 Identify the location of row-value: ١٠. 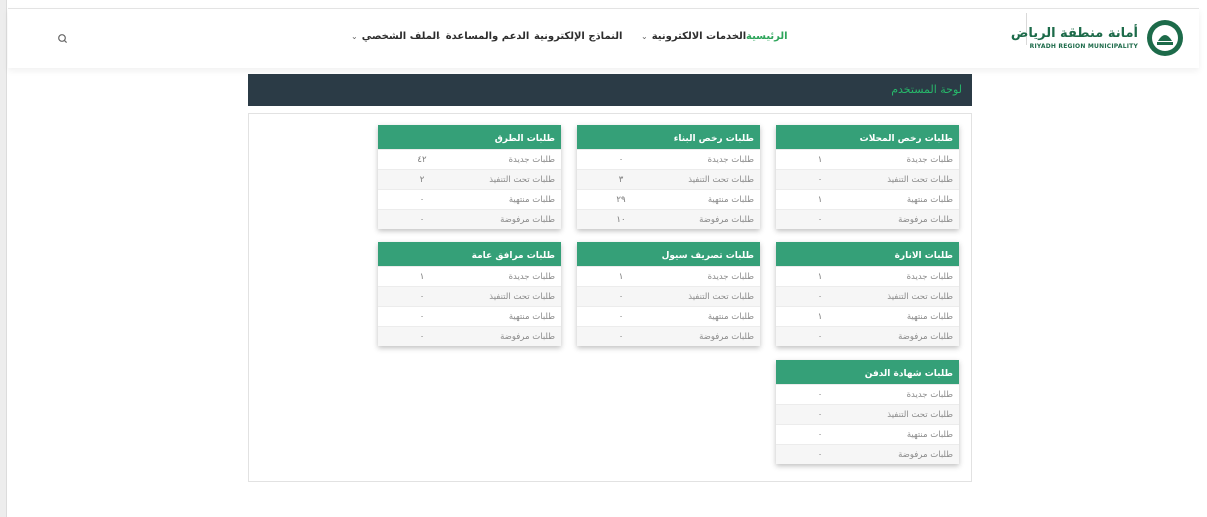
(621, 220).